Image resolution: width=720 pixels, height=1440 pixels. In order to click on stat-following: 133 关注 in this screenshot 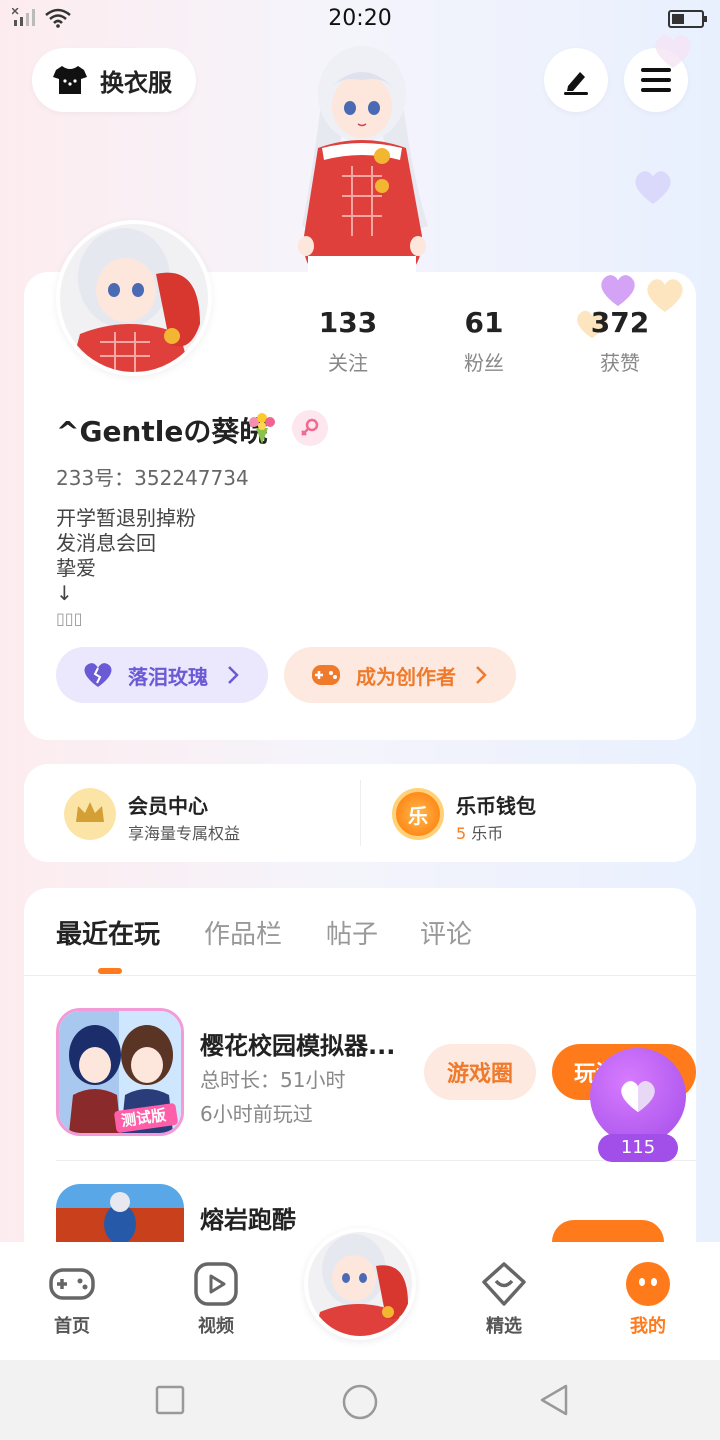, I will do `click(348, 341)`.